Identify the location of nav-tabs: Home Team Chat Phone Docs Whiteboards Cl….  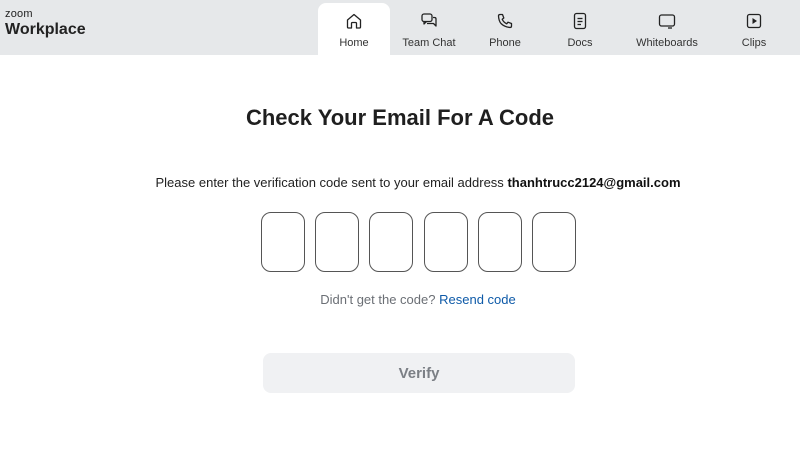
(555, 29).